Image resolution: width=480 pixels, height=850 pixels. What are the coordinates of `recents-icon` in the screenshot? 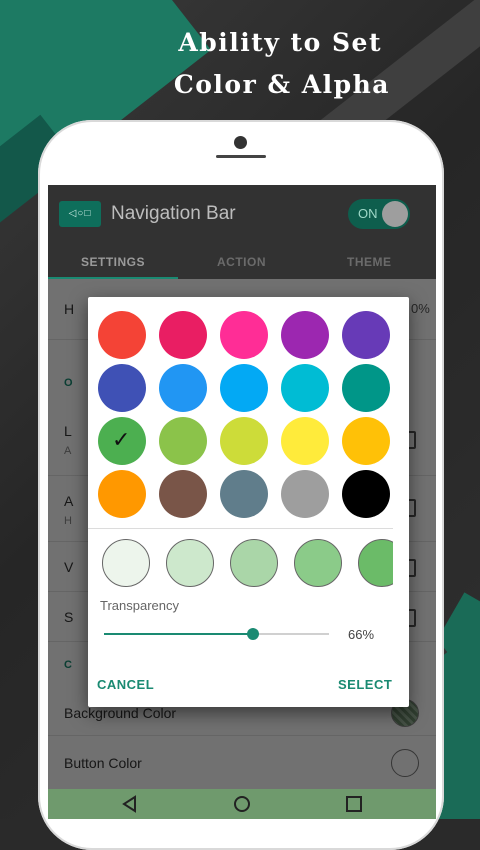 It's located at (354, 804).